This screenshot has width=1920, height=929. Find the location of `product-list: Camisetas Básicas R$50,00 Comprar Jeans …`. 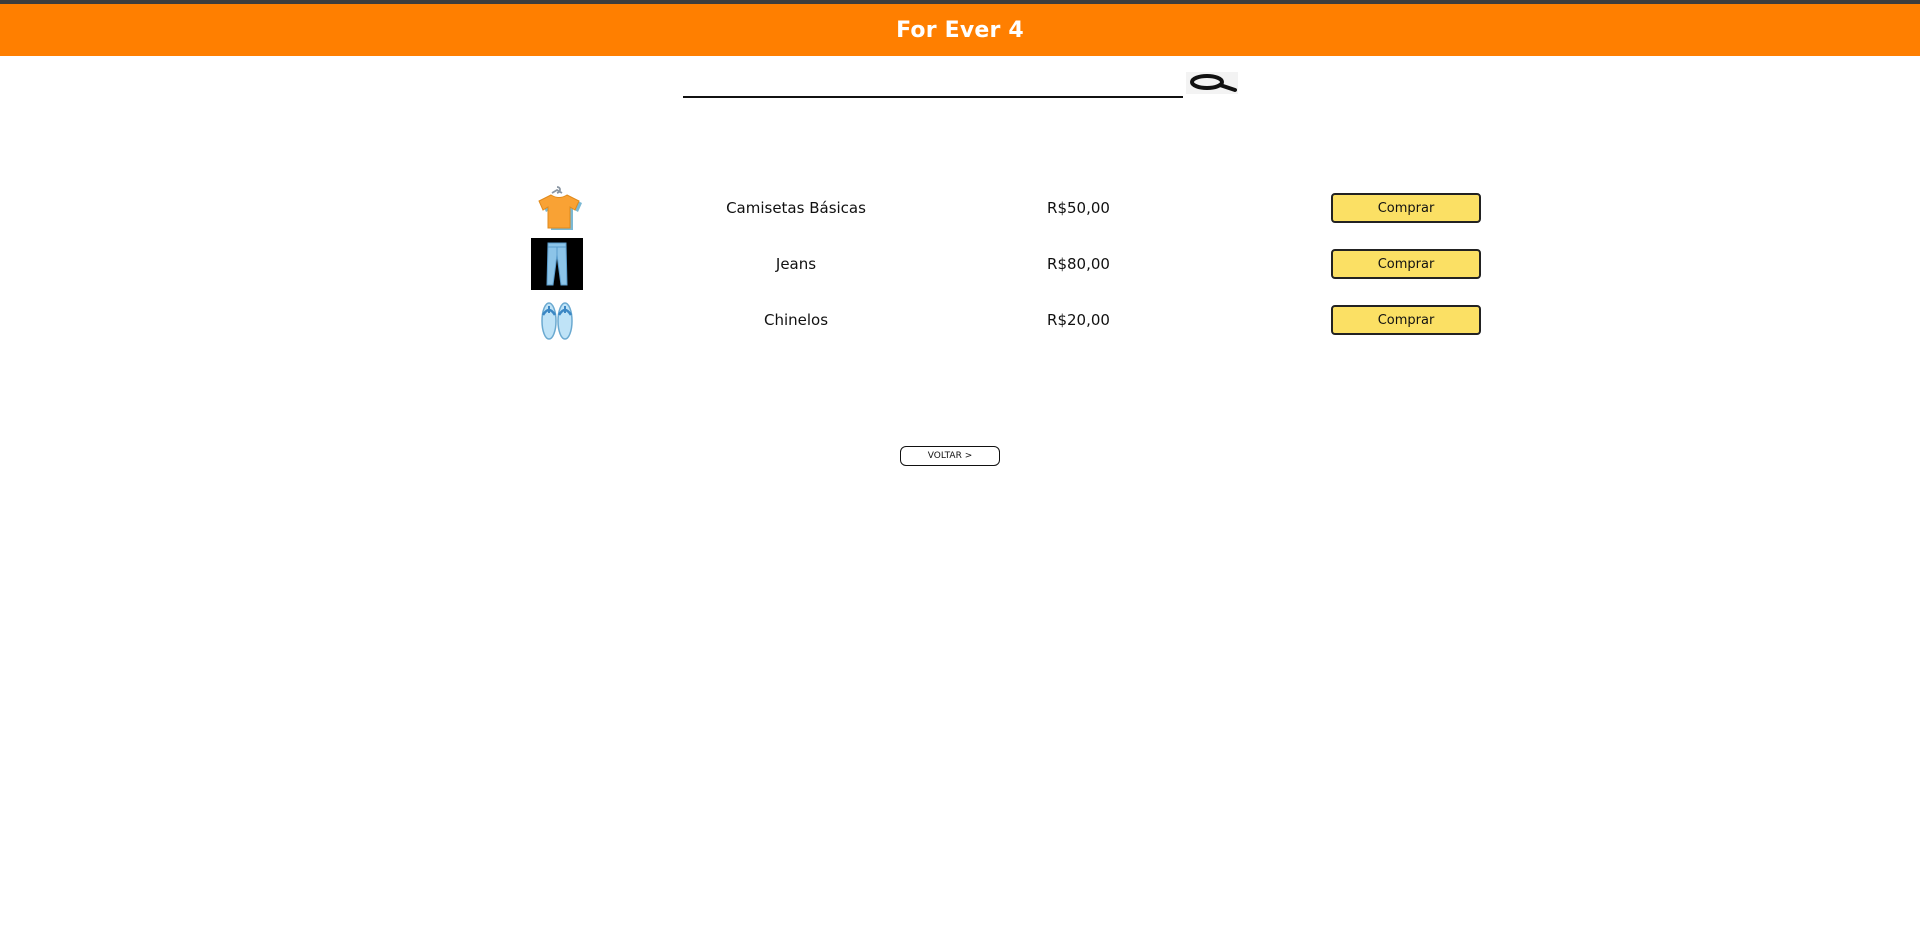

product-list: Camisetas Básicas R$50,00 Comprar Jeans … is located at coordinates (1006, 264).